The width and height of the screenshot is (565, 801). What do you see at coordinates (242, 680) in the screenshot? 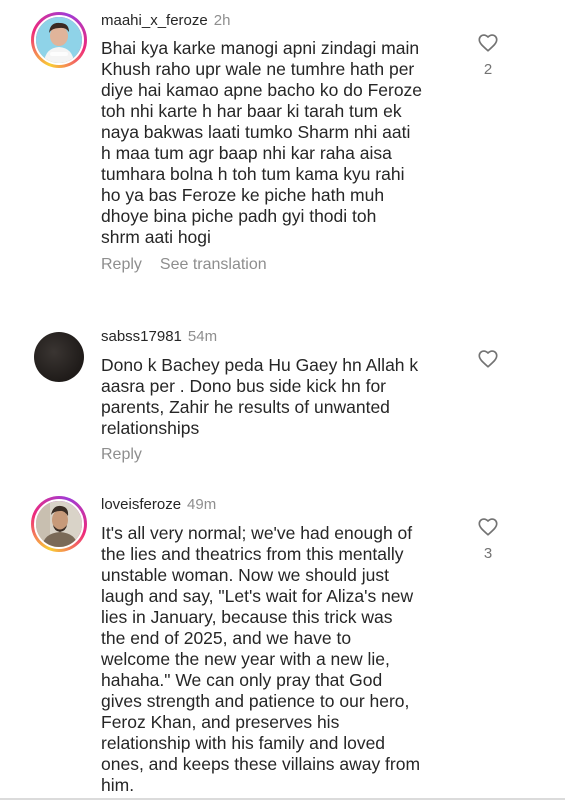
I see `comment-text-line: hahaha." We can only pray that God` at bounding box center [242, 680].